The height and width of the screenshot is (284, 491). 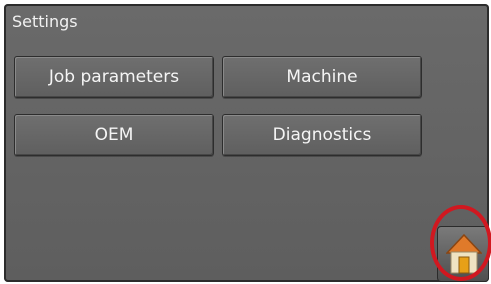 I want to click on job-parameters-button: Job parameters, so click(x=114, y=77).